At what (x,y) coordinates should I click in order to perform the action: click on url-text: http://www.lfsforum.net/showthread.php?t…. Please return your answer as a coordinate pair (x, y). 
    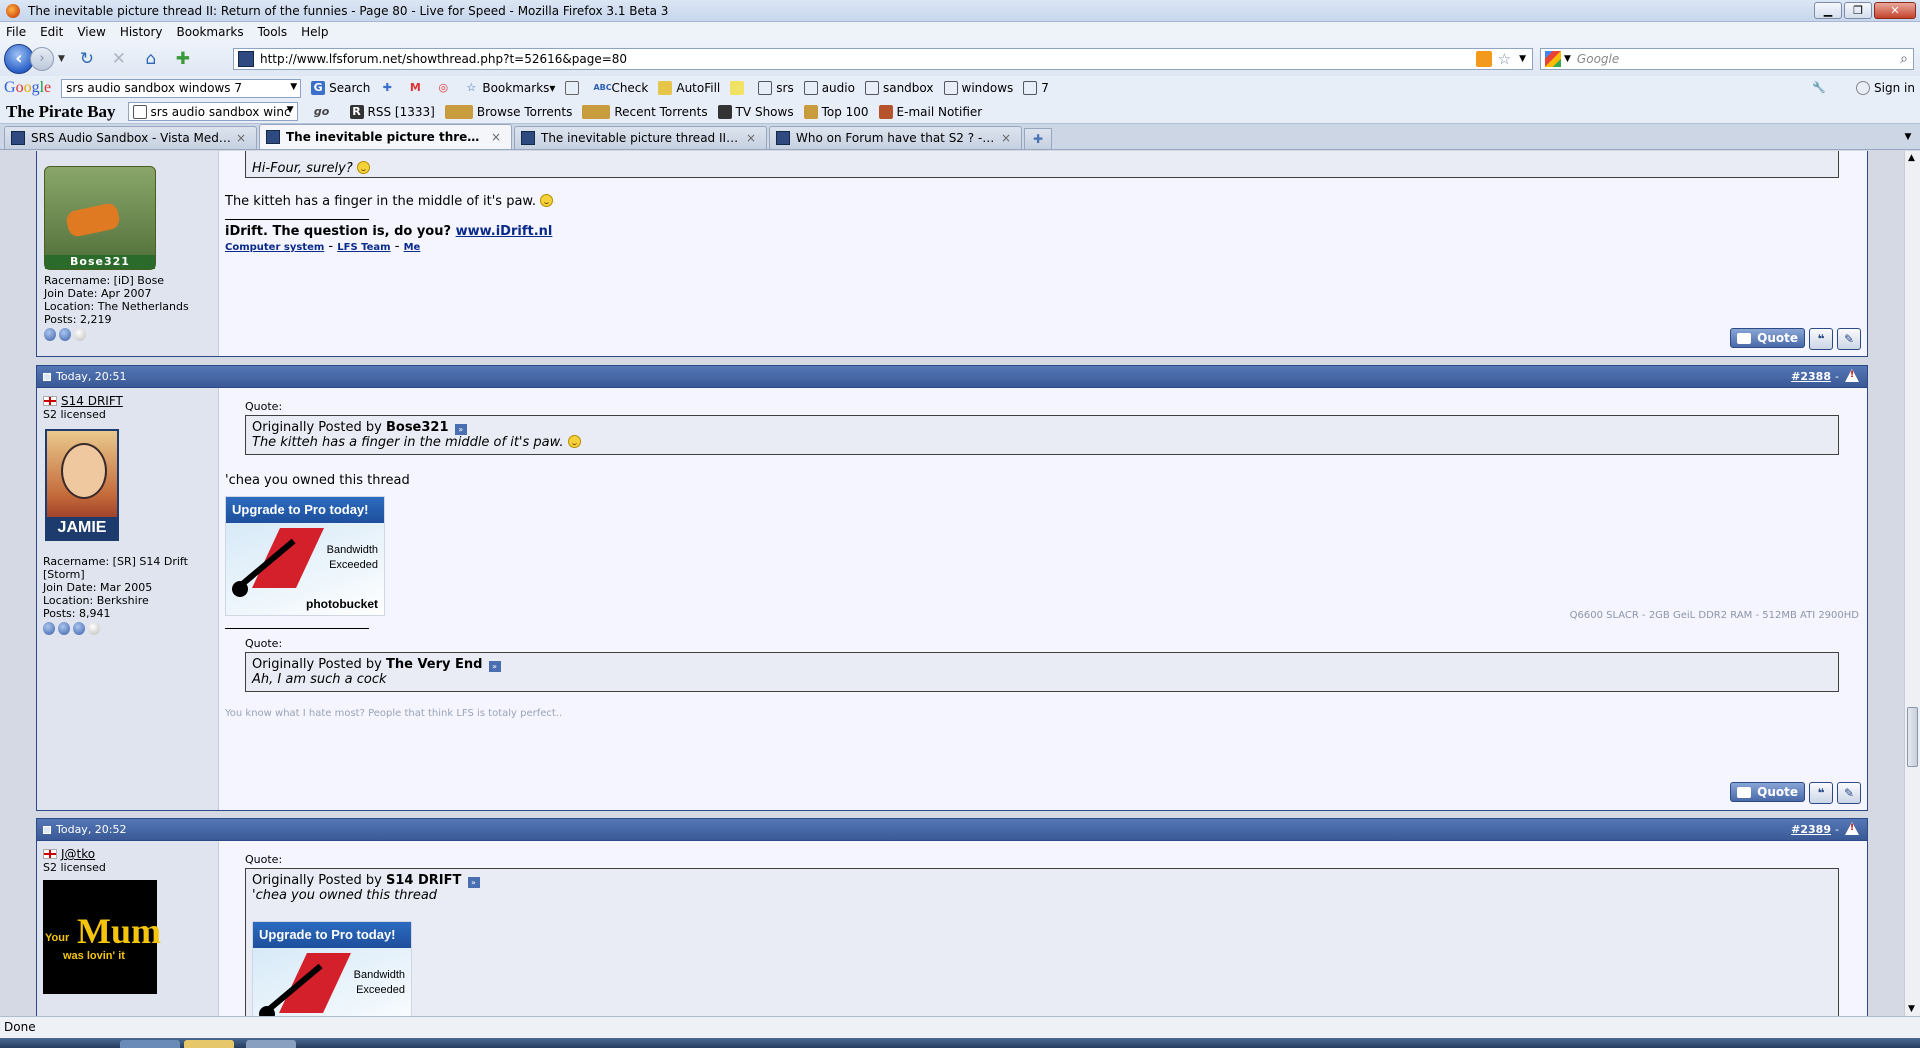
    Looking at the image, I should click on (868, 59).